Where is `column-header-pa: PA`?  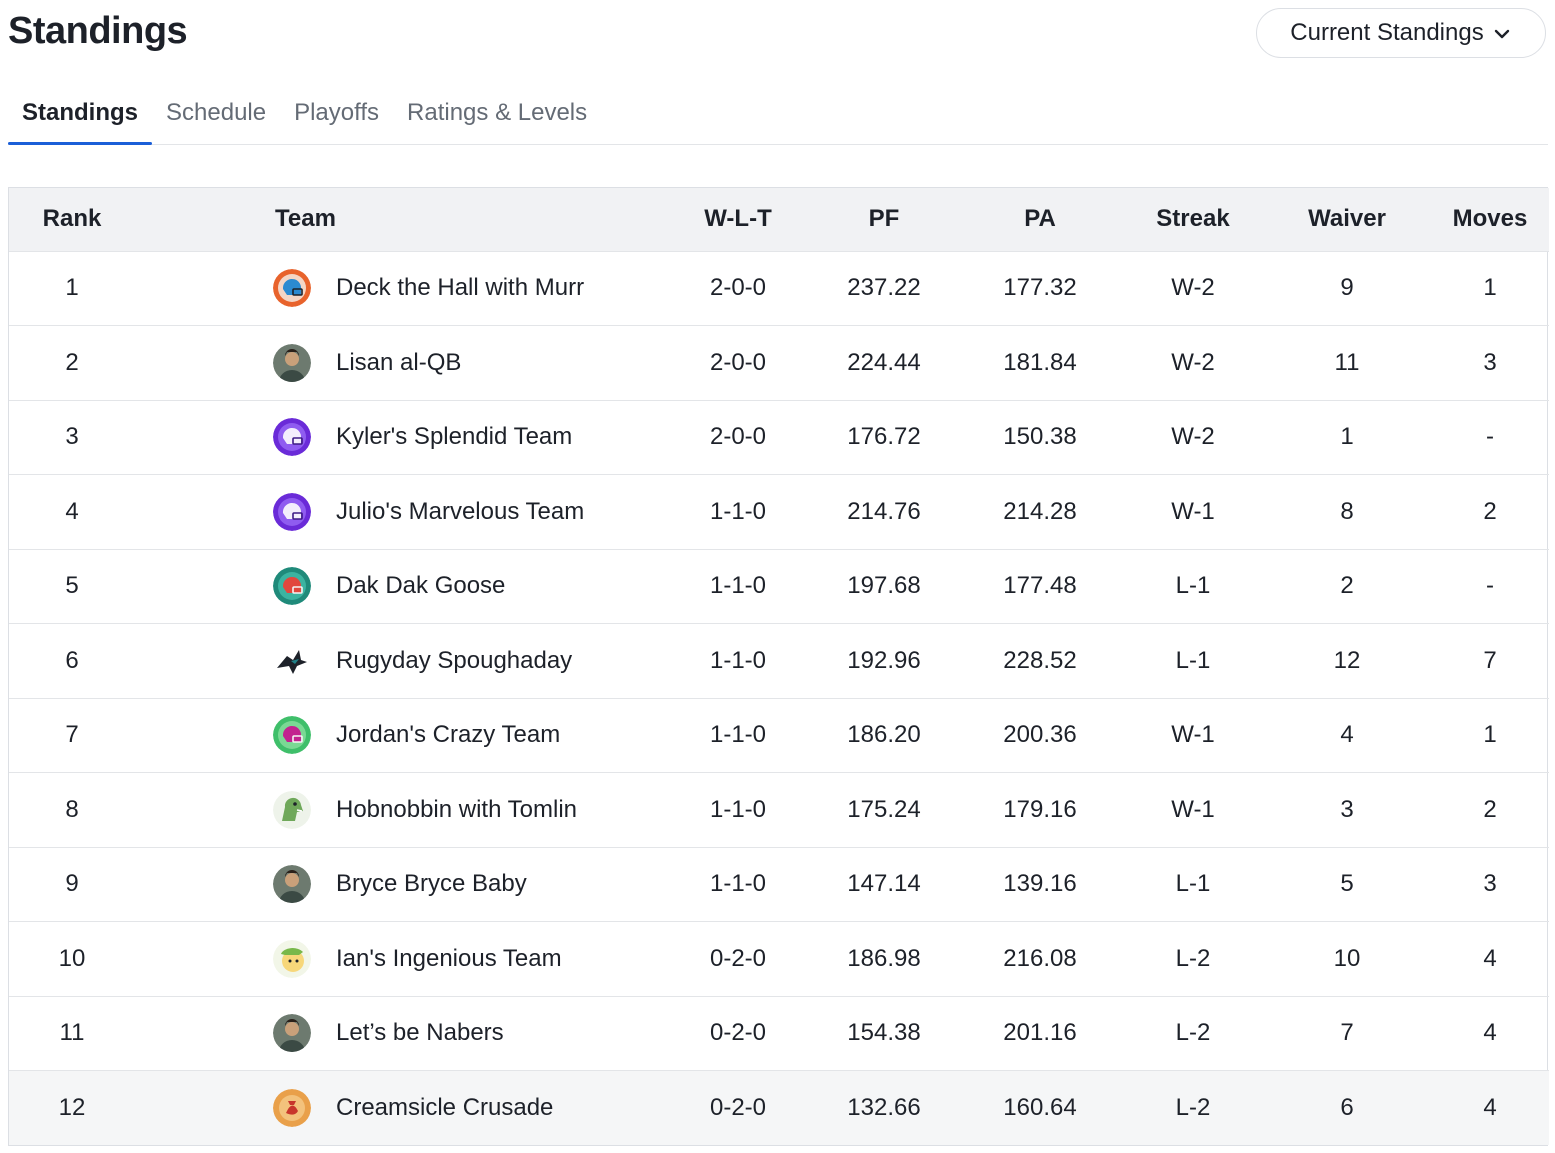 column-header-pa: PA is located at coordinates (1040, 219).